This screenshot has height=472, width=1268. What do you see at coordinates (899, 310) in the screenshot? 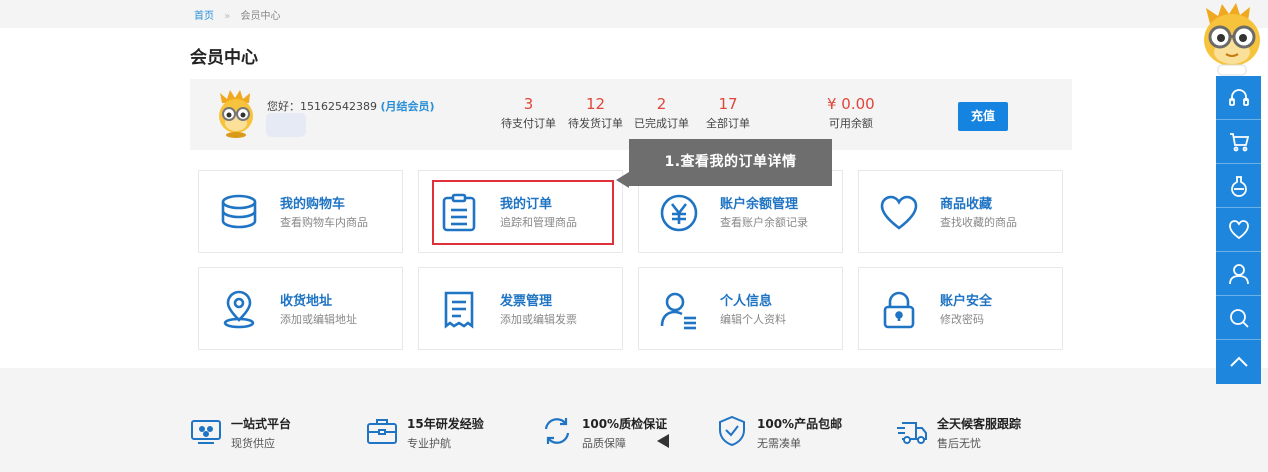
I see `lock-icon` at bounding box center [899, 310].